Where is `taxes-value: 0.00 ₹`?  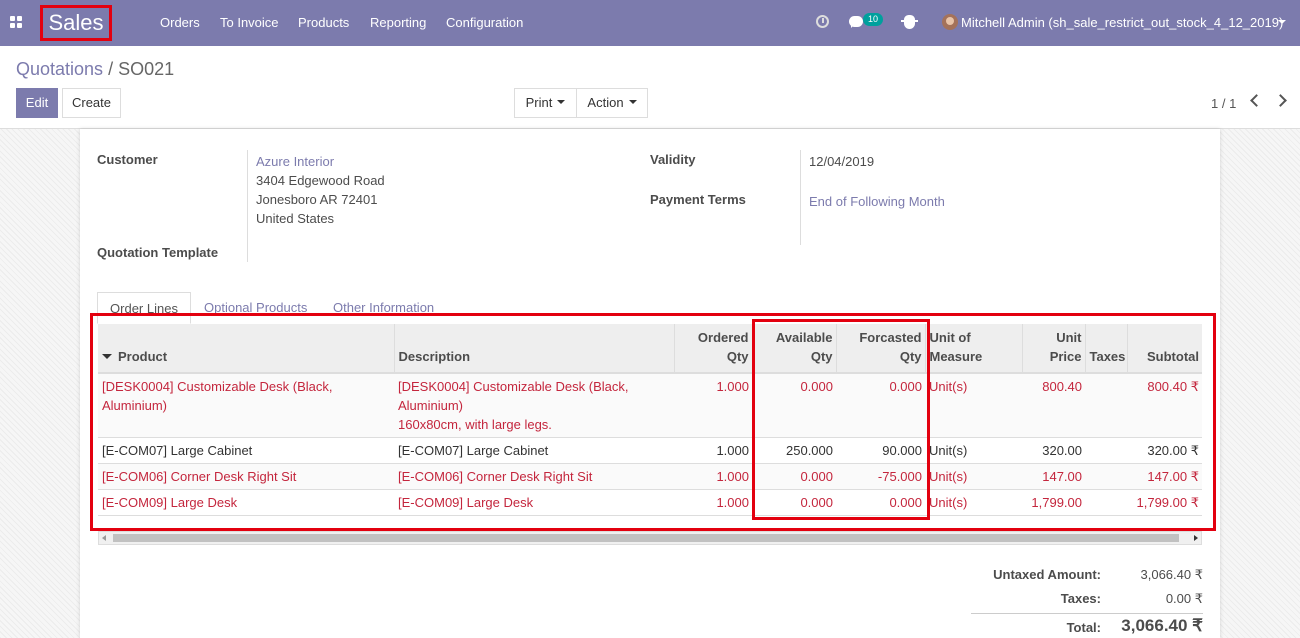
taxes-value: 0.00 ₹ is located at coordinates (1184, 598).